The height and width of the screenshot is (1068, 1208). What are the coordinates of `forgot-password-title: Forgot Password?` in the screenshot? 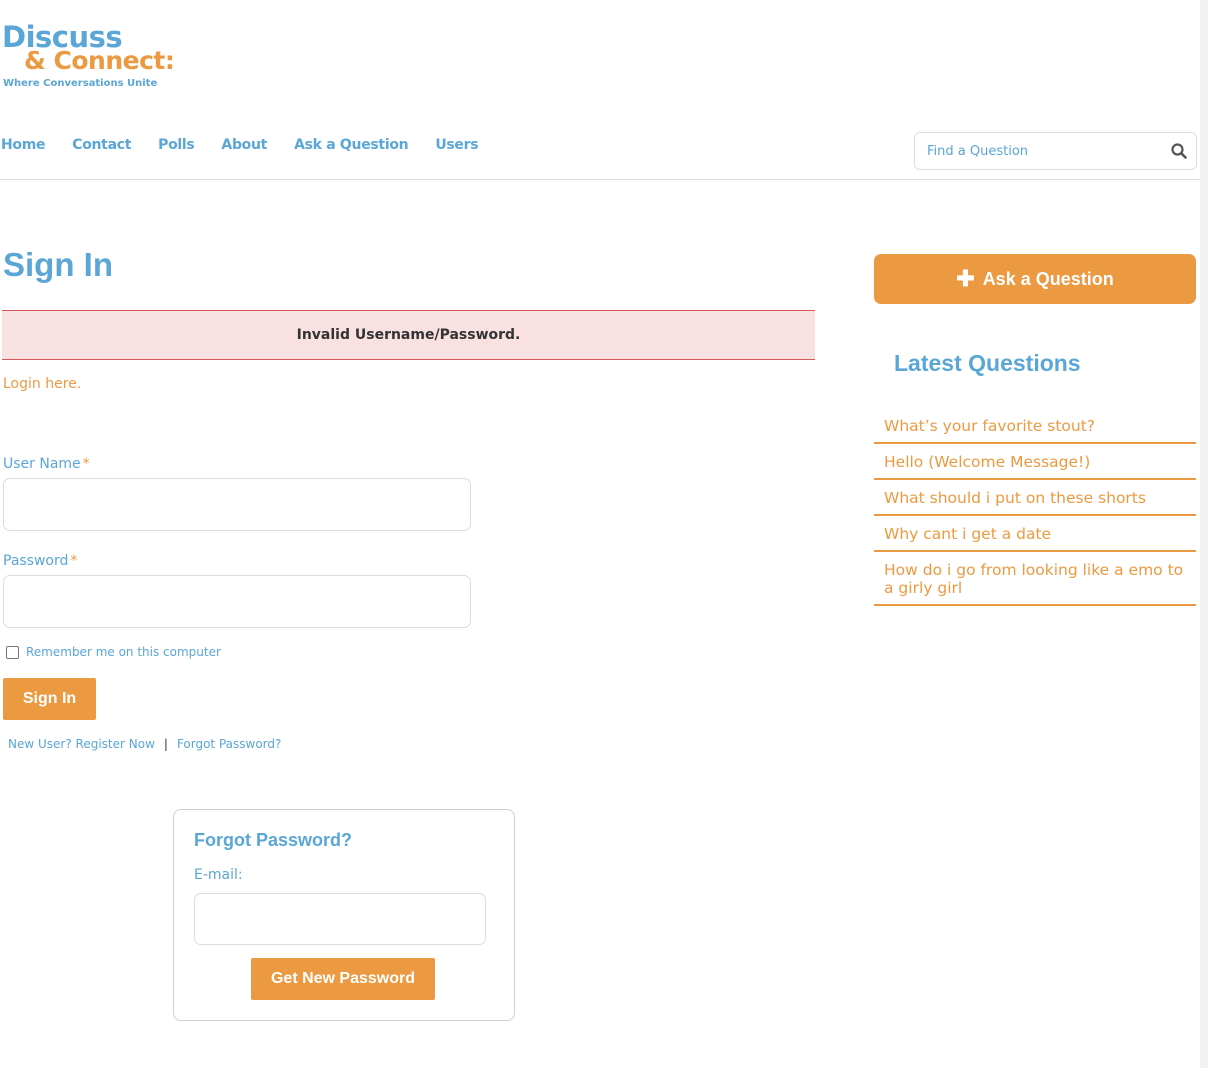 It's located at (273, 840).